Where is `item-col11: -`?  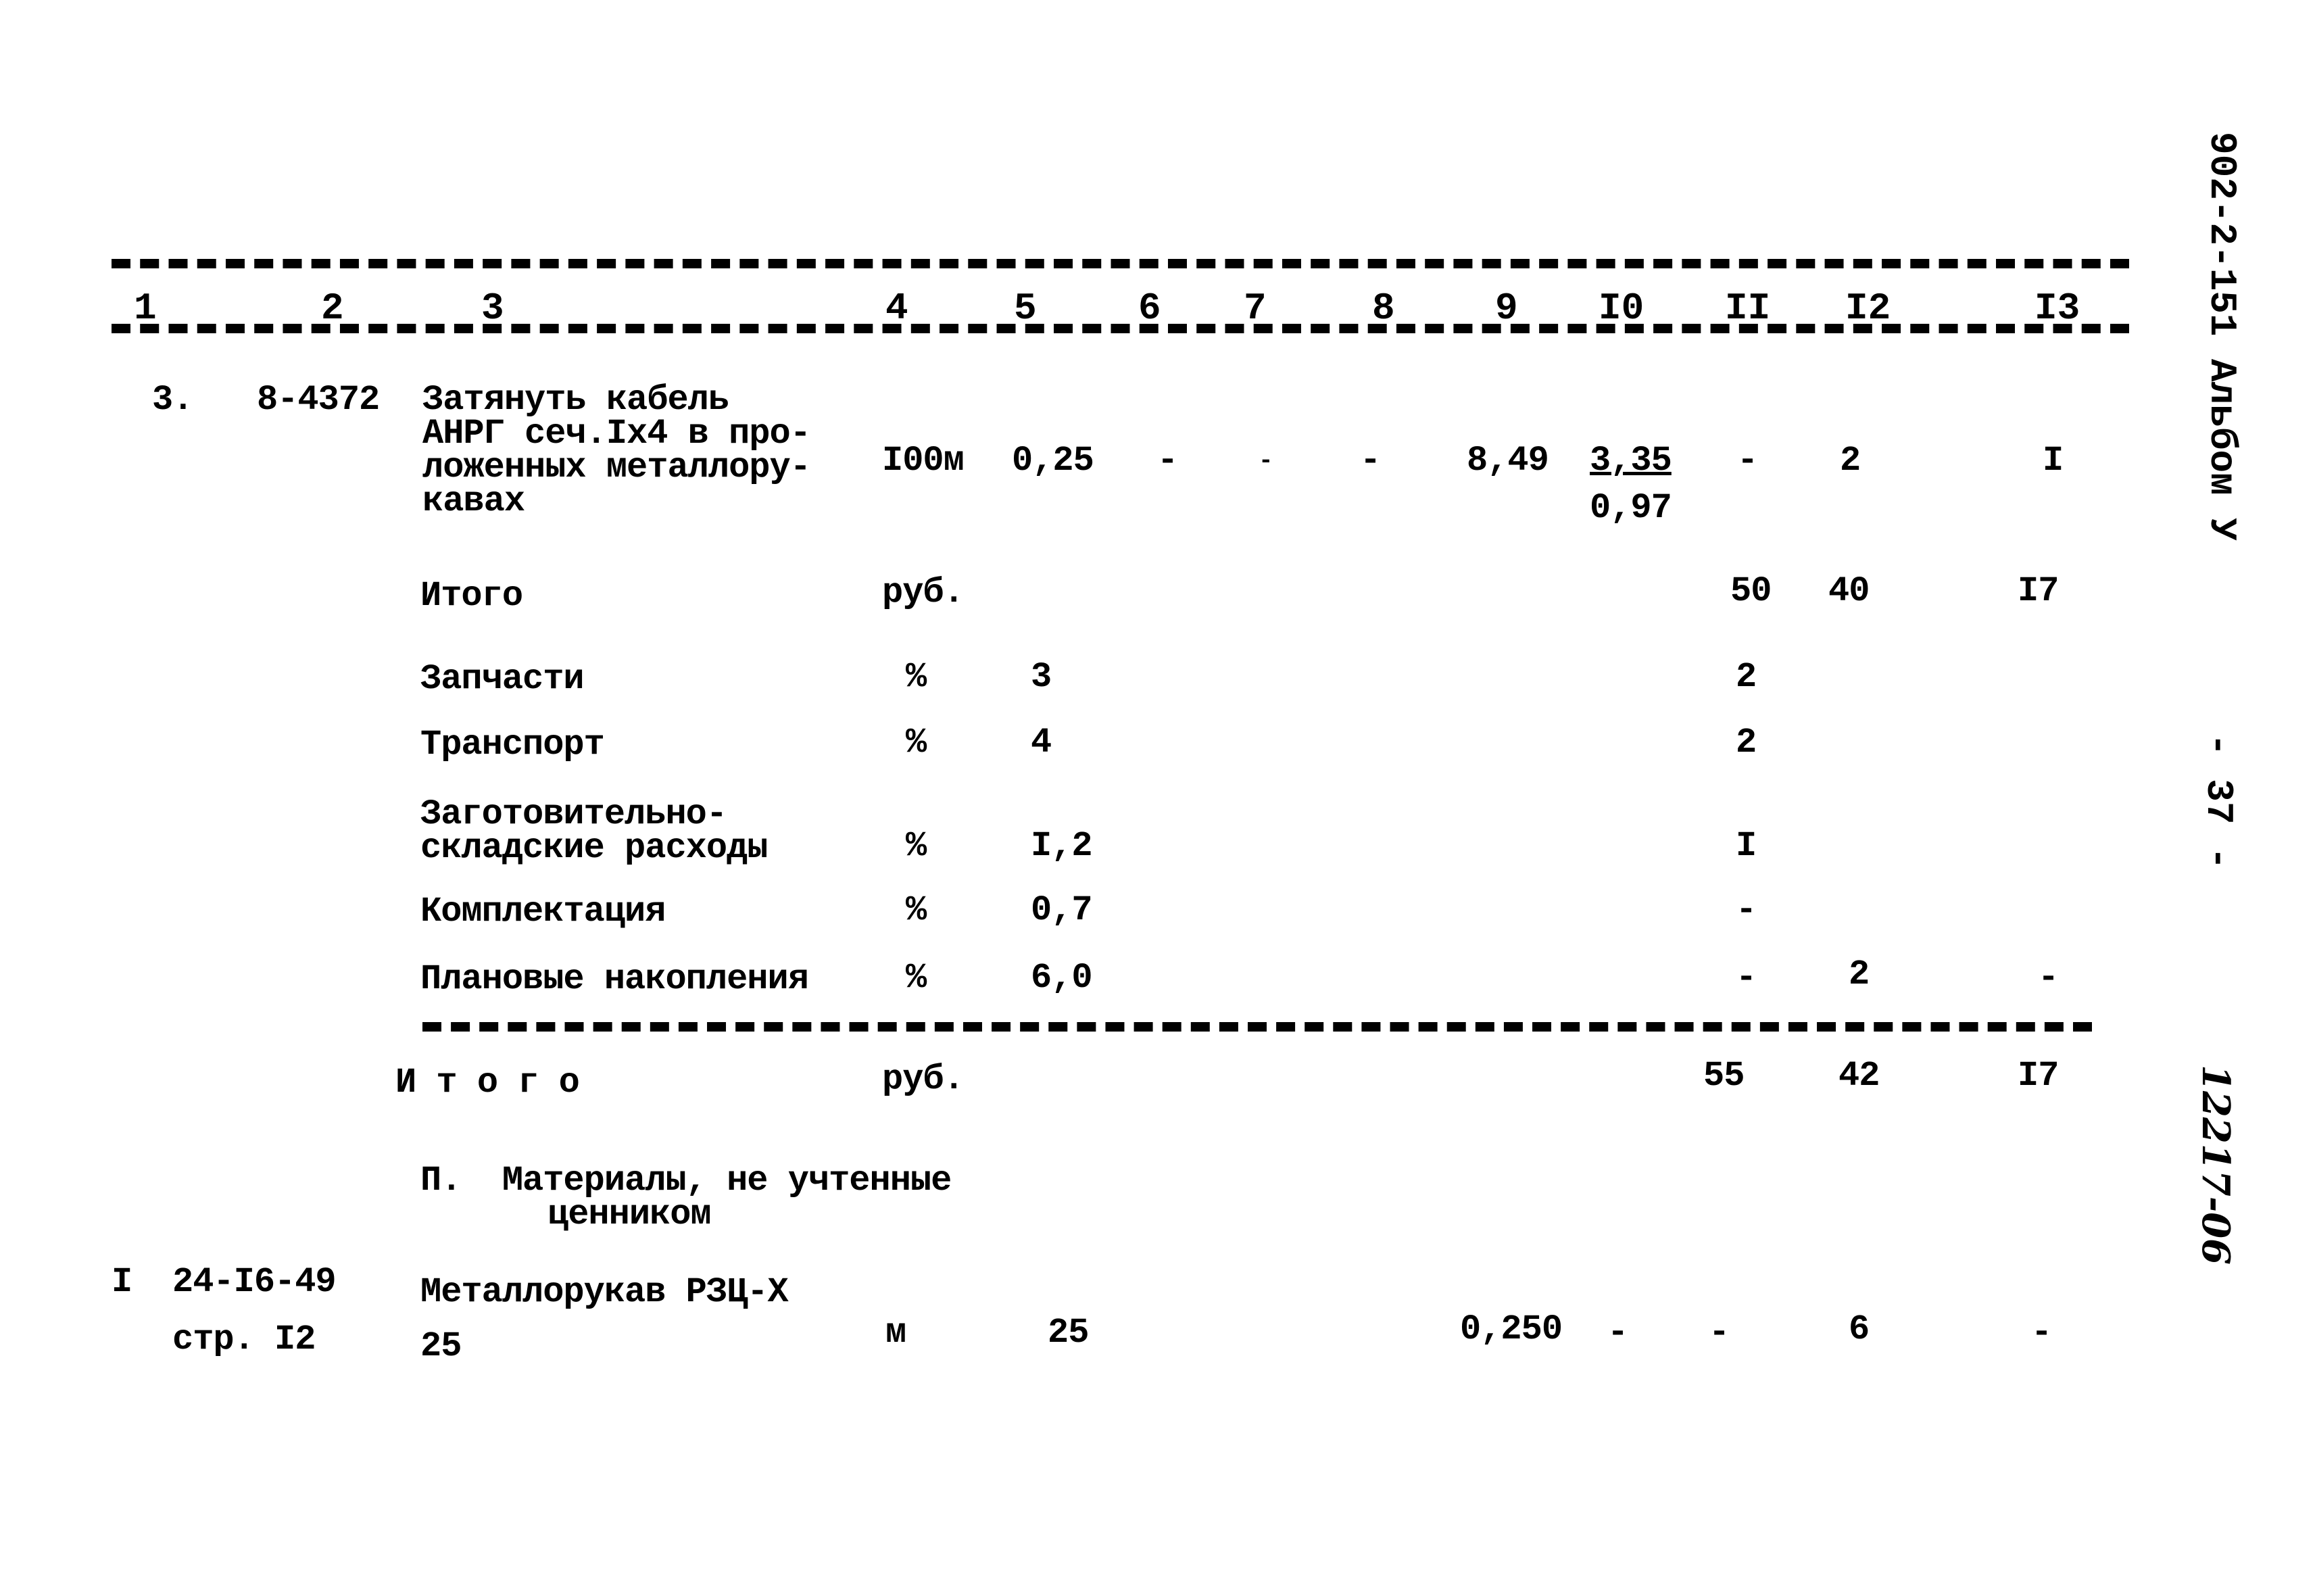
item-col11: - is located at coordinates (1747, 461).